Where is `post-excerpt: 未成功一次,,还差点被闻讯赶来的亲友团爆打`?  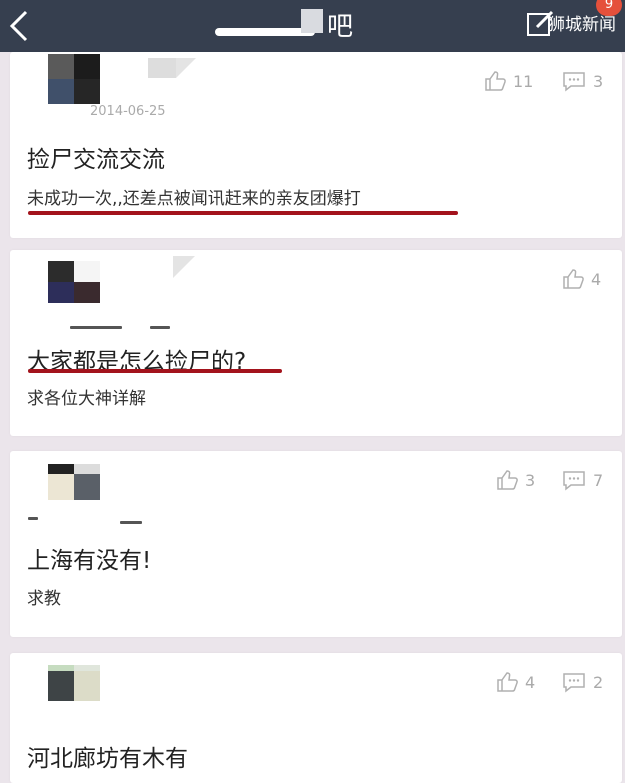 post-excerpt: 未成功一次,,还差点被闻讯赶来的亲友团爆打 is located at coordinates (194, 199).